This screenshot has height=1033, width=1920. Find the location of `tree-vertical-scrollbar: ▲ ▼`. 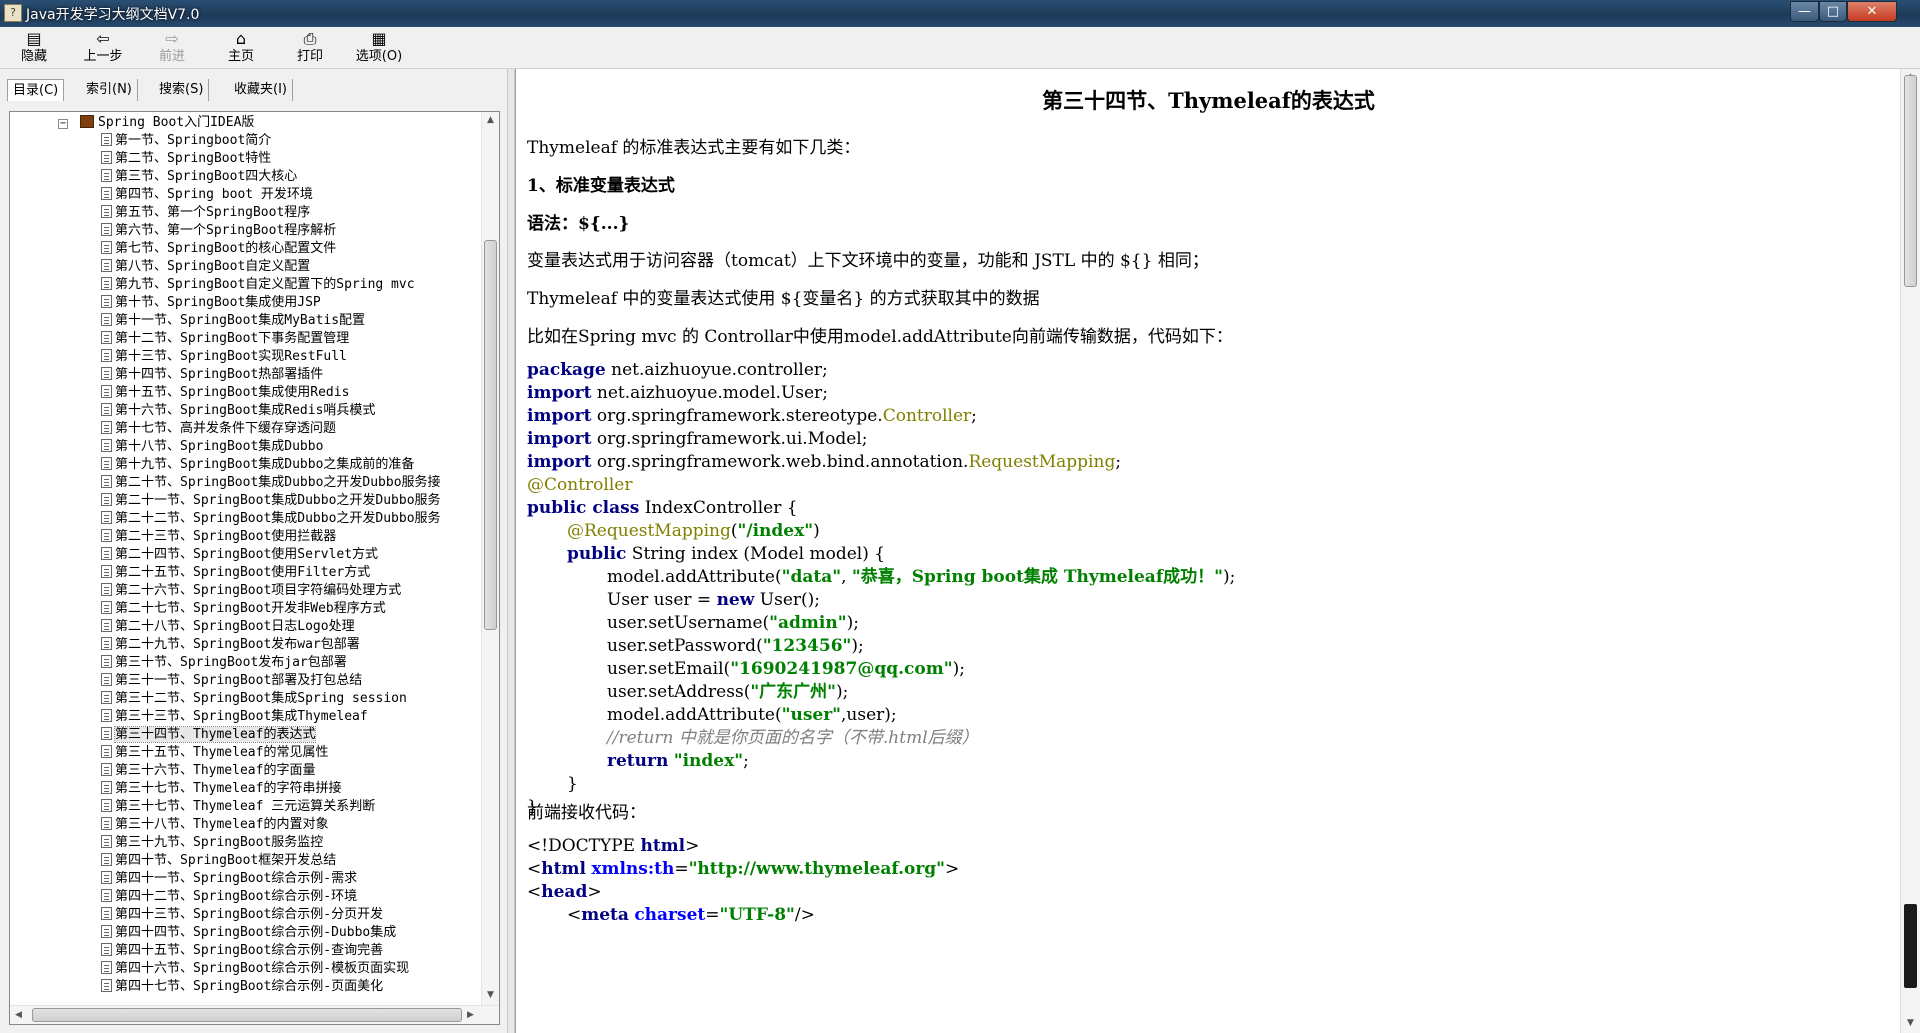

tree-vertical-scrollbar: ▲ ▼ is located at coordinates (490, 558).